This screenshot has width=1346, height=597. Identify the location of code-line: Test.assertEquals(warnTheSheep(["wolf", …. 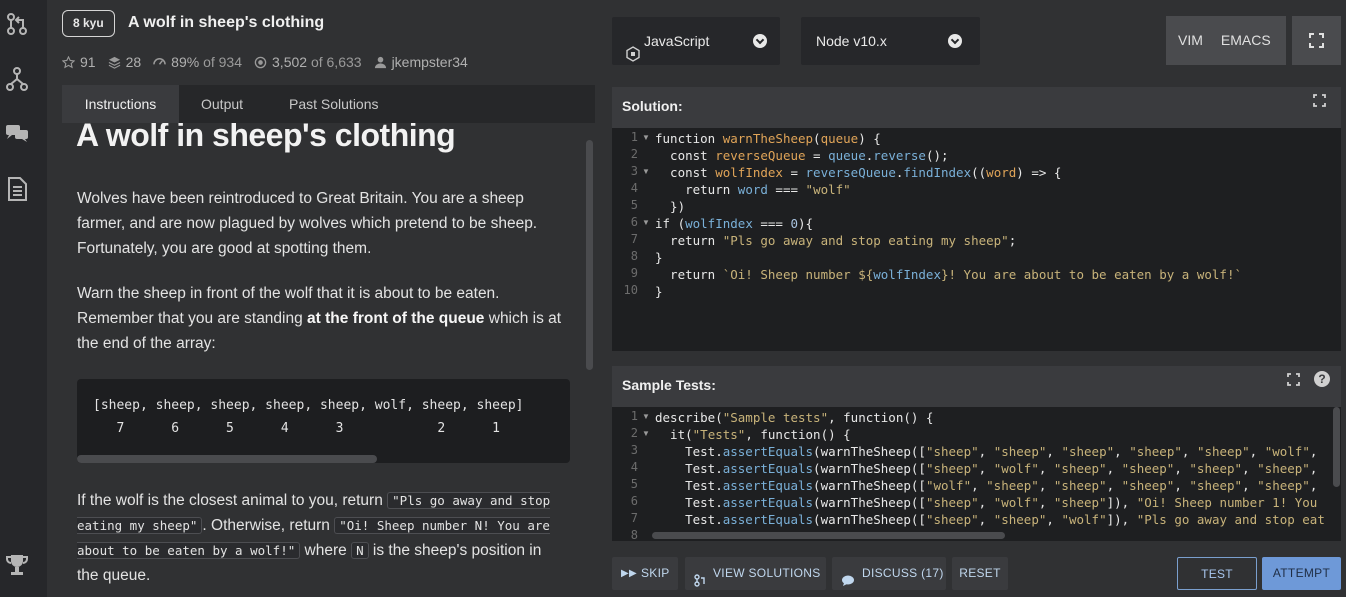
(986, 485).